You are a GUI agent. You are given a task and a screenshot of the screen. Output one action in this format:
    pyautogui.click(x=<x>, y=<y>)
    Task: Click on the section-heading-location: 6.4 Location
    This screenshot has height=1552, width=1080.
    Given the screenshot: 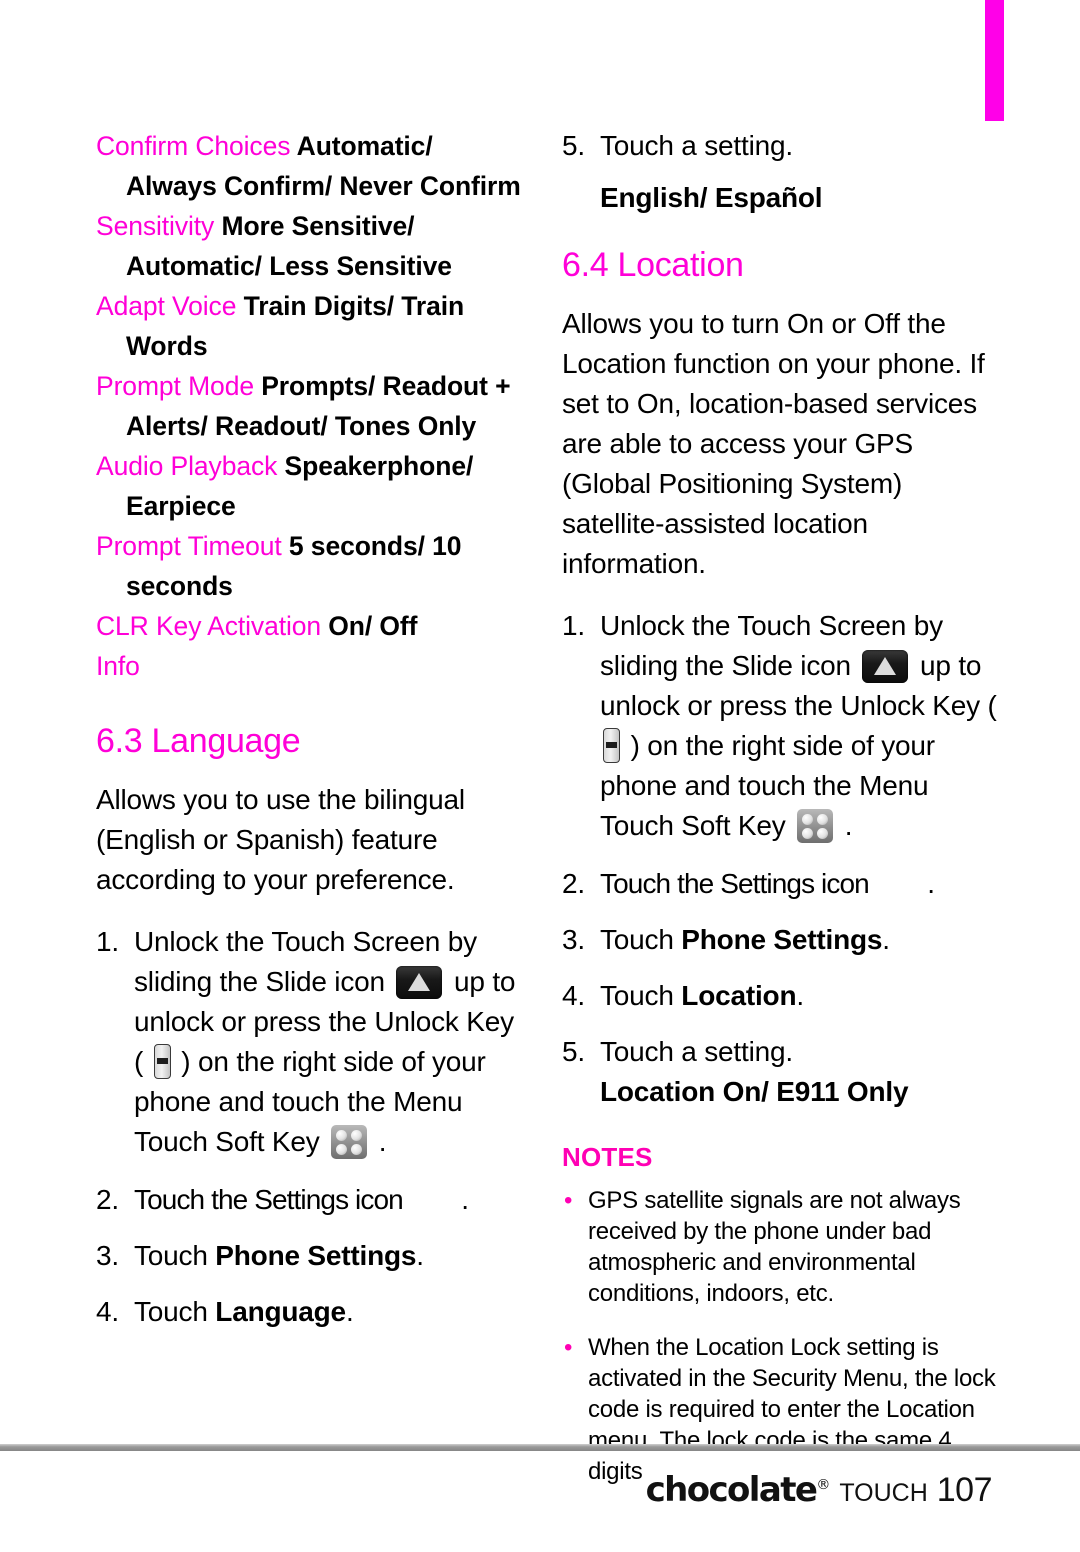 What is the action you would take?
    pyautogui.click(x=653, y=265)
    